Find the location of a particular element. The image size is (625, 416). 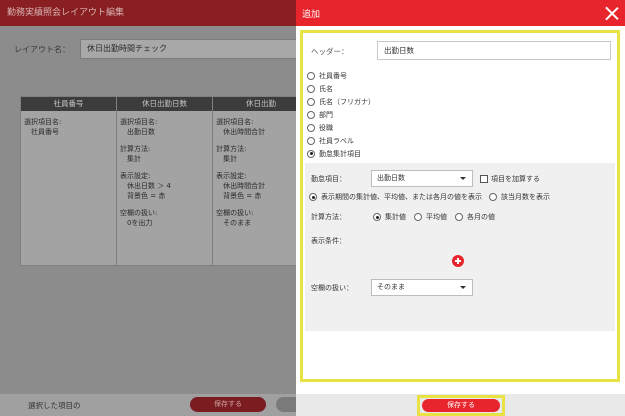

display-period-radio is located at coordinates (313, 197).